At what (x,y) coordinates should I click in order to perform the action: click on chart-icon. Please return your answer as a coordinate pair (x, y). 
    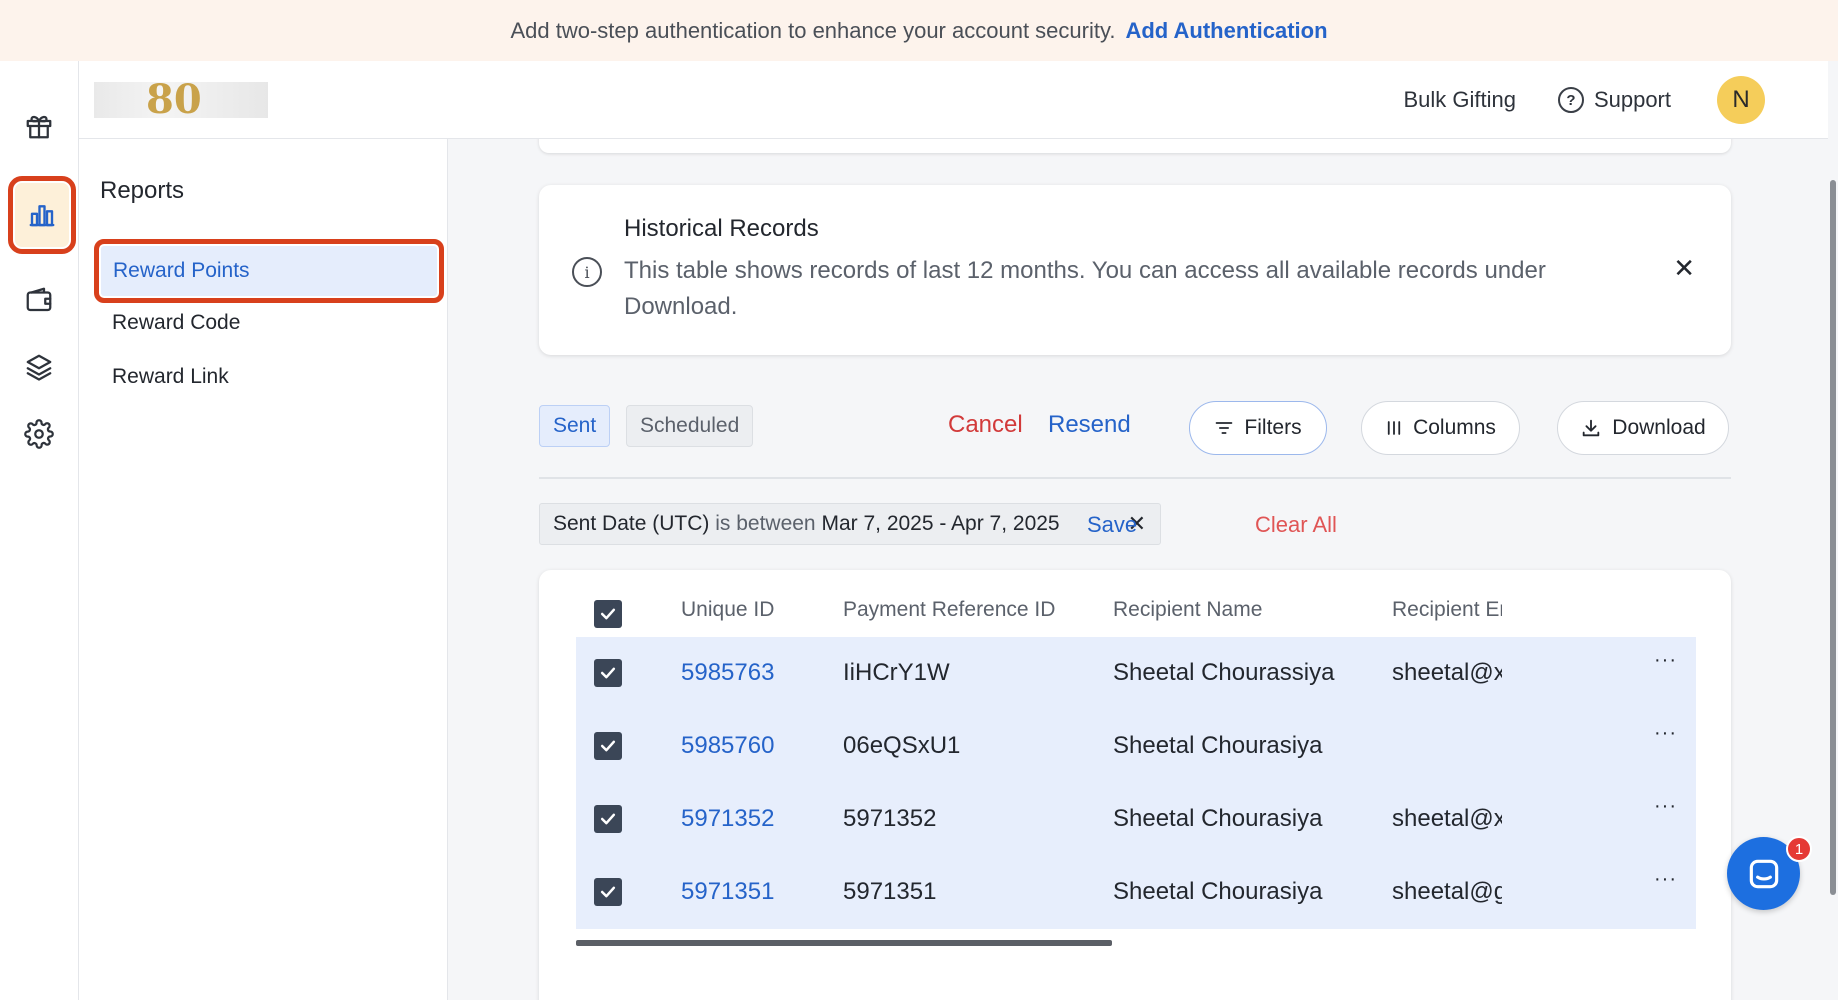
    Looking at the image, I should click on (42, 216).